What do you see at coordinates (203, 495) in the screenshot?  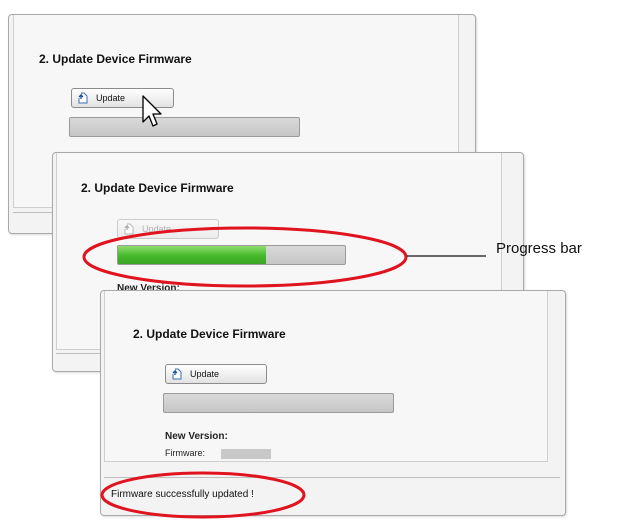 I see `status-highlight-ellipse` at bounding box center [203, 495].